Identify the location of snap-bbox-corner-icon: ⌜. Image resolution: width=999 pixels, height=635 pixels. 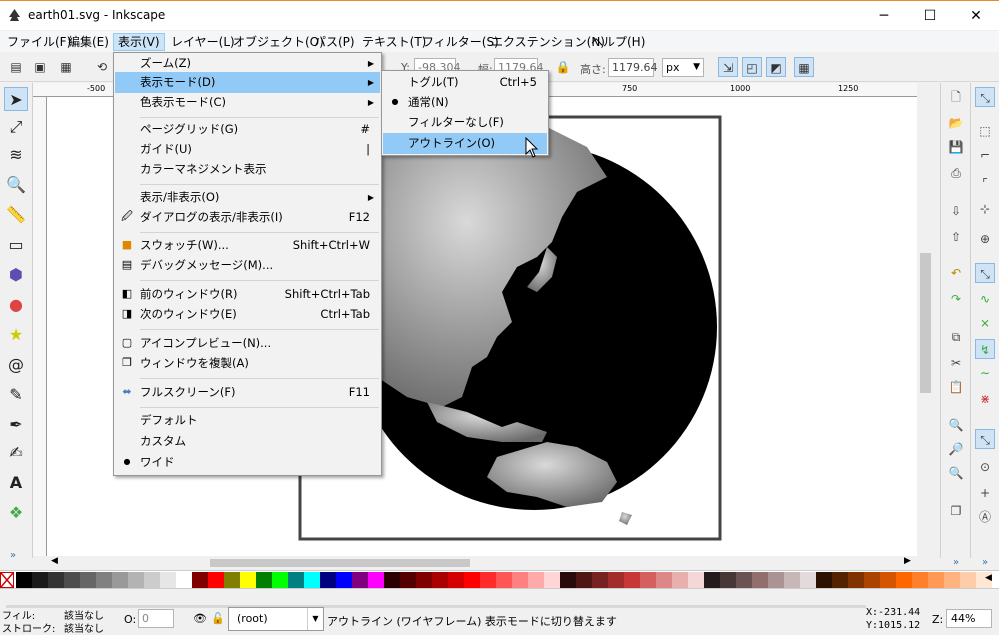
(985, 183).